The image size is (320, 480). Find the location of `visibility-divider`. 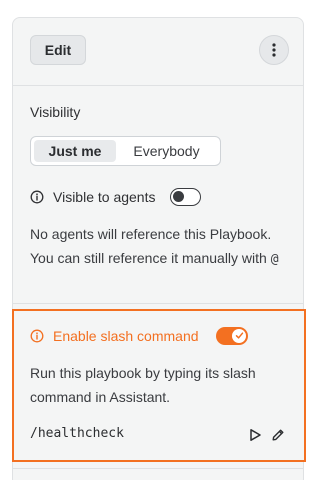

visibility-divider is located at coordinates (158, 303).